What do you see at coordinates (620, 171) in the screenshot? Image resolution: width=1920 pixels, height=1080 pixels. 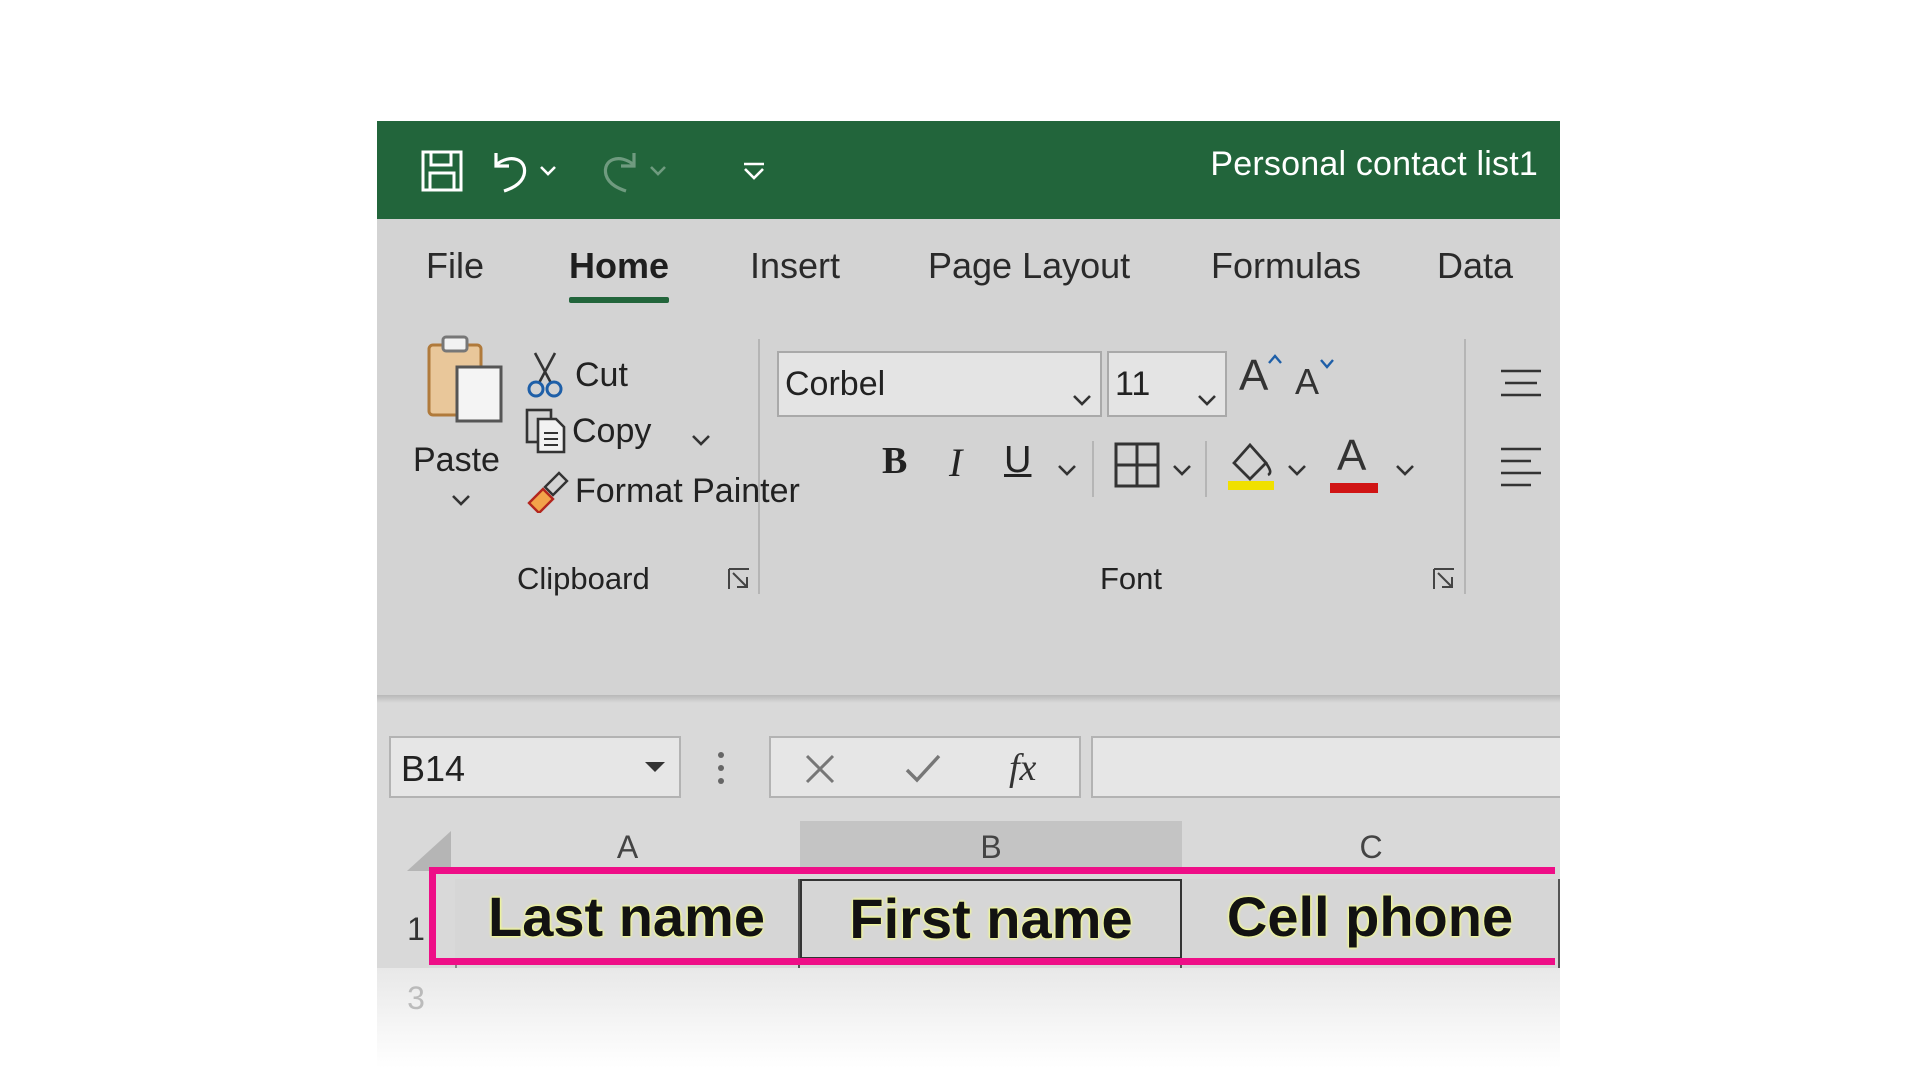 I see `redo-icon` at bounding box center [620, 171].